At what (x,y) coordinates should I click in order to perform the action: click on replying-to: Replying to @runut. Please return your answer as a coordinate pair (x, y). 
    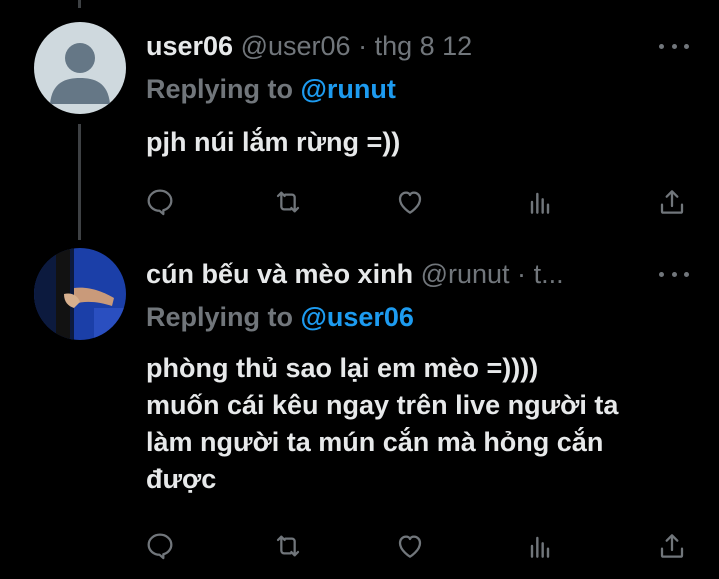
    Looking at the image, I should click on (271, 89).